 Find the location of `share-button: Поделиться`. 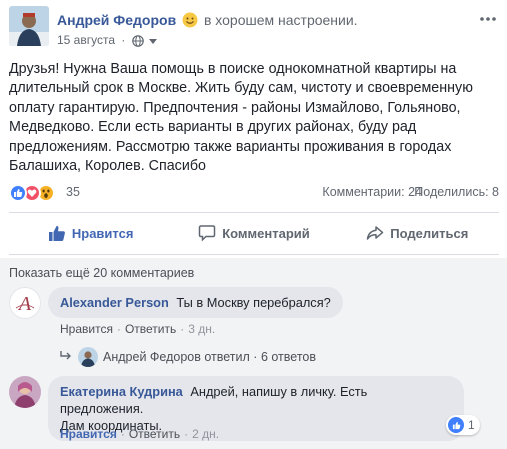

share-button: Поделиться is located at coordinates (417, 233).